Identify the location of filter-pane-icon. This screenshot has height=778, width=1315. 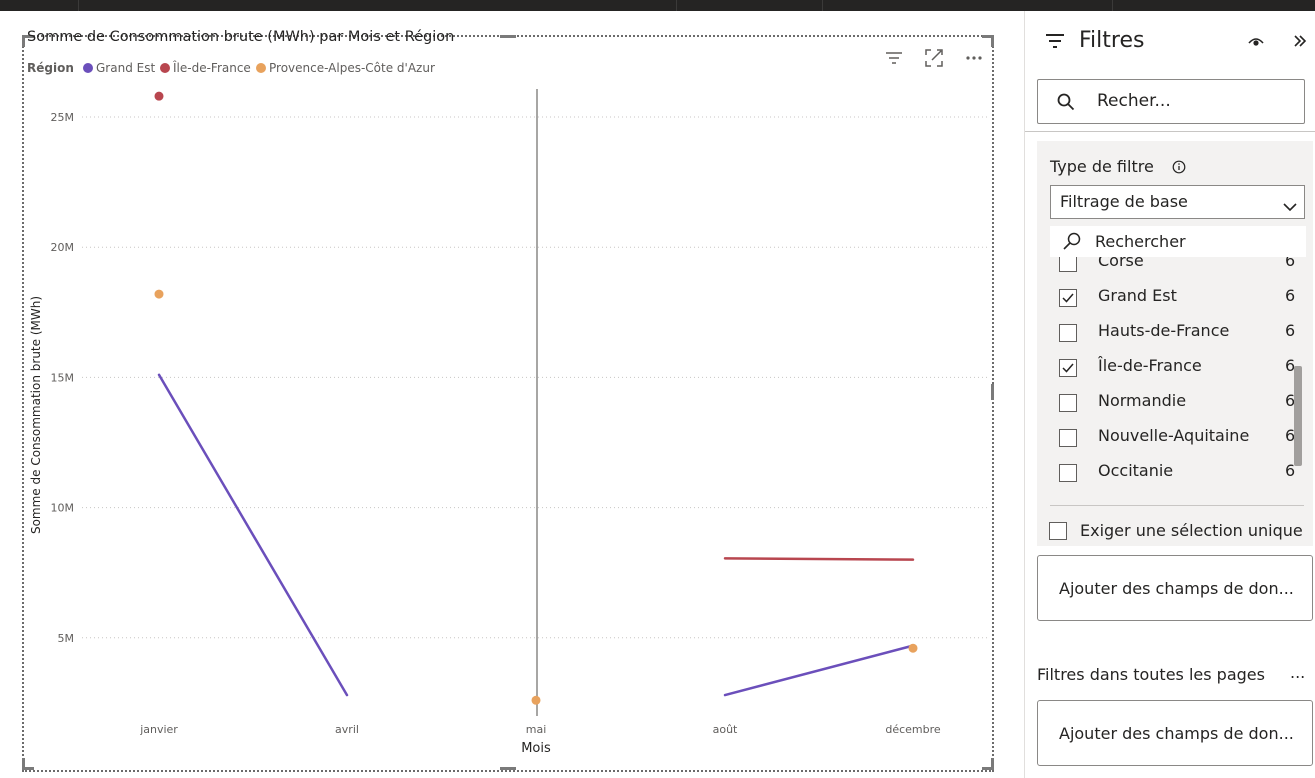
(1055, 43).